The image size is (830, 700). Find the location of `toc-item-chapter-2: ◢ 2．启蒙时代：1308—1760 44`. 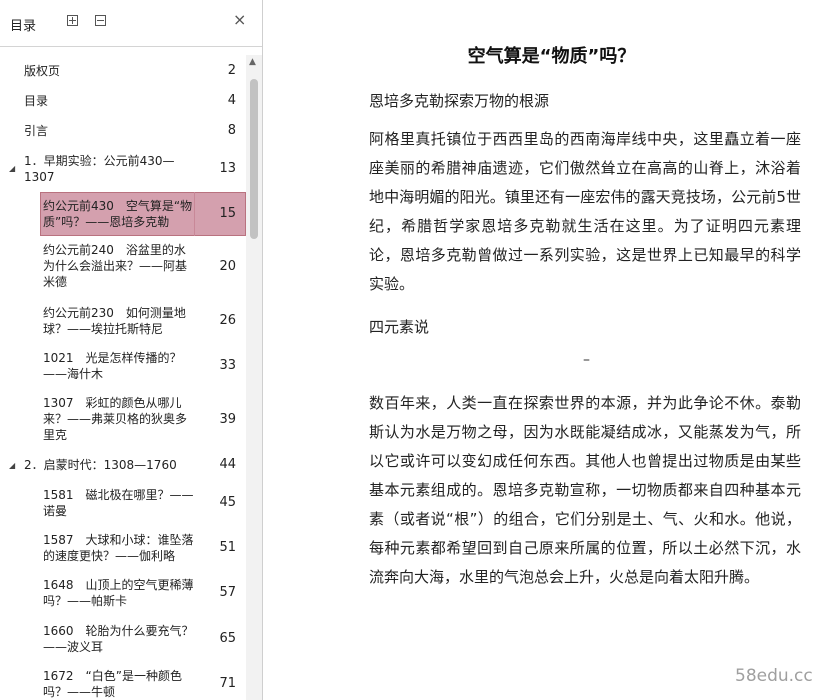

toc-item-chapter-2: ◢ 2．启蒙时代：1308—1760 44 is located at coordinates (123, 465).